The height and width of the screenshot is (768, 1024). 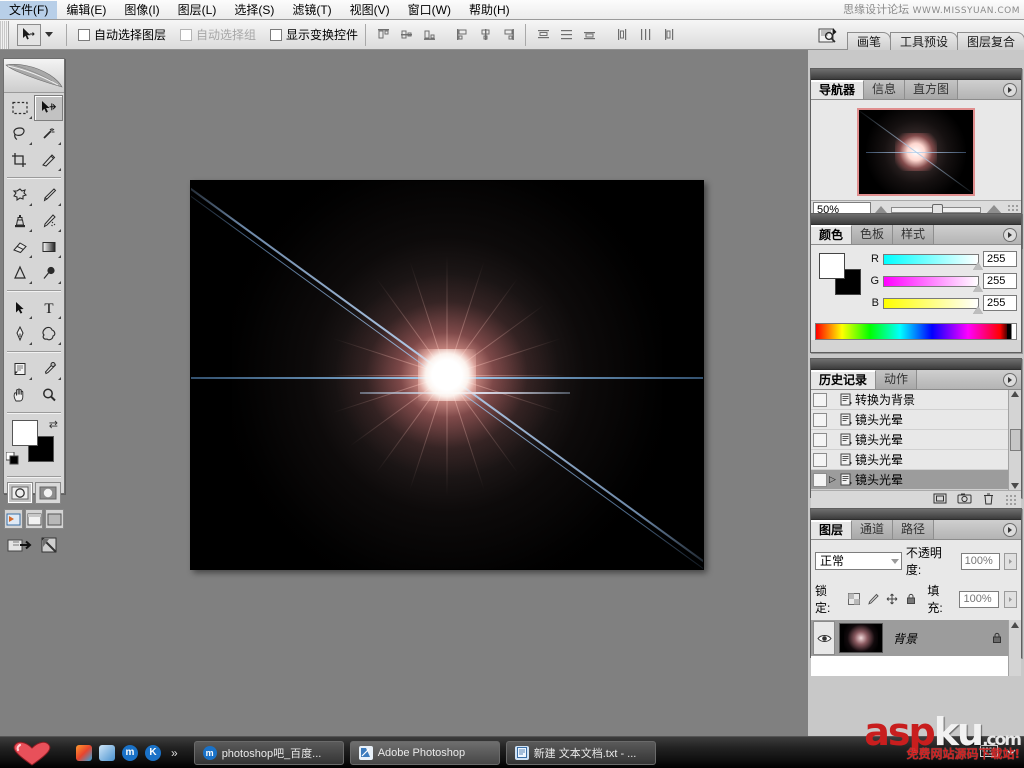 What do you see at coordinates (916, 514) in the screenshot?
I see `layers-titlebar` at bounding box center [916, 514].